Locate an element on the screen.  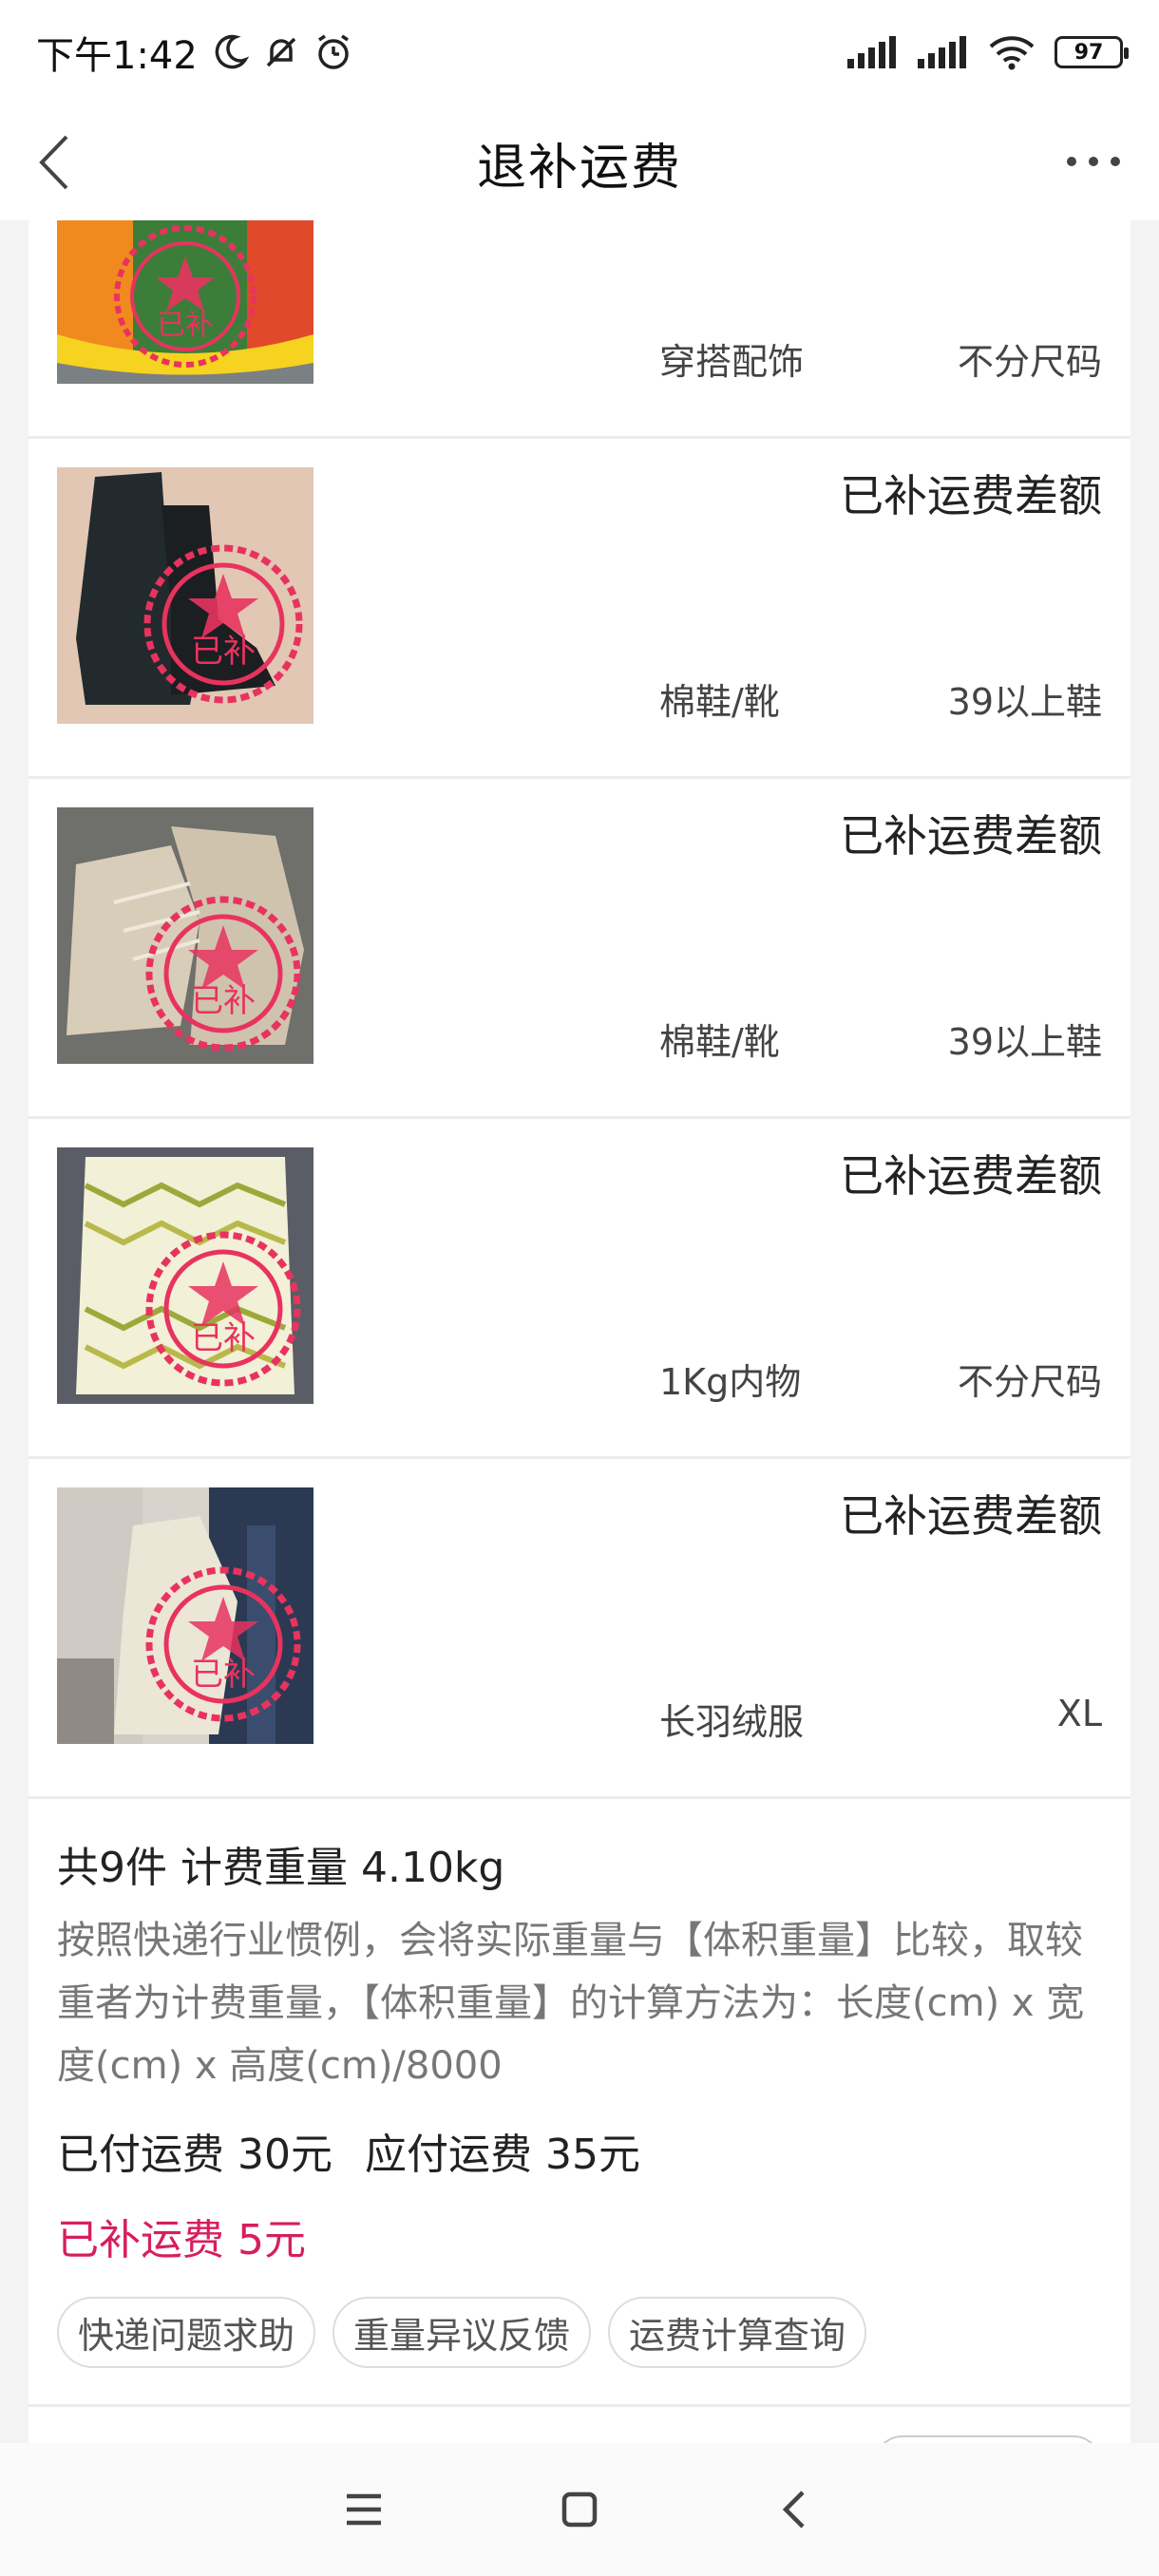
menu-icon is located at coordinates (363, 2509).